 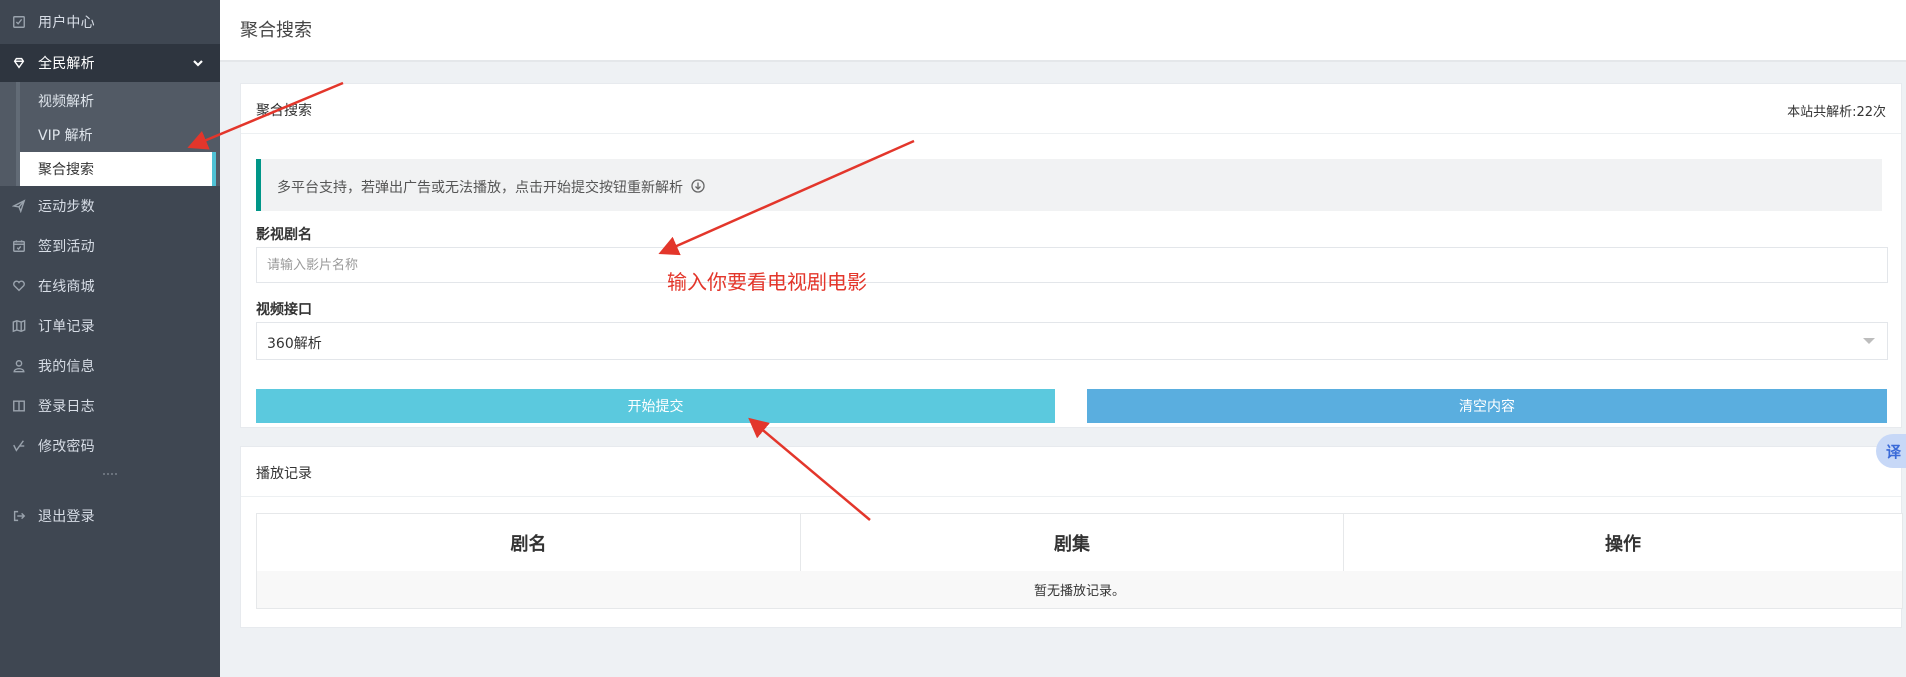 I want to click on download-circle-icon, so click(x=698, y=188).